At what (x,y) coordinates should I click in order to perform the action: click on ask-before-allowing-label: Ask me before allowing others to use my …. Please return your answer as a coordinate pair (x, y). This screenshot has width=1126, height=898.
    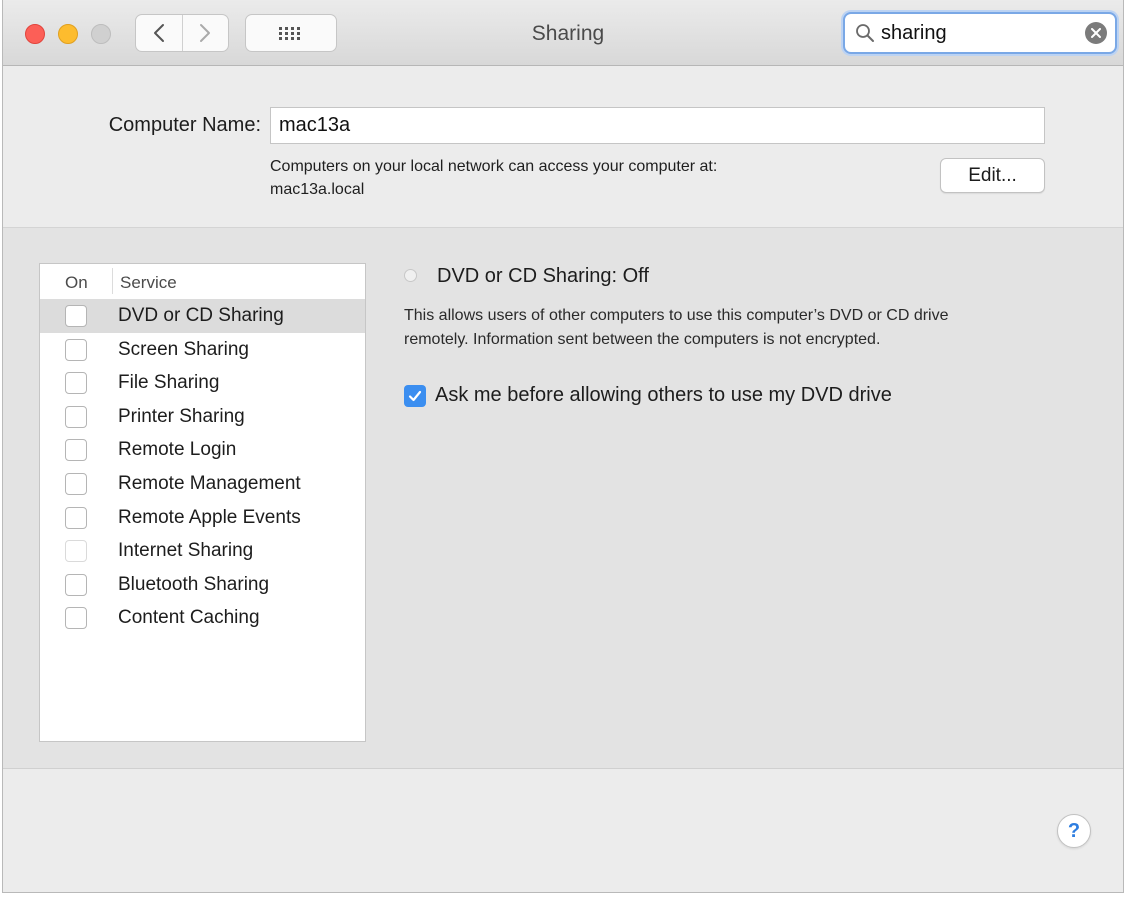
    Looking at the image, I should click on (663, 395).